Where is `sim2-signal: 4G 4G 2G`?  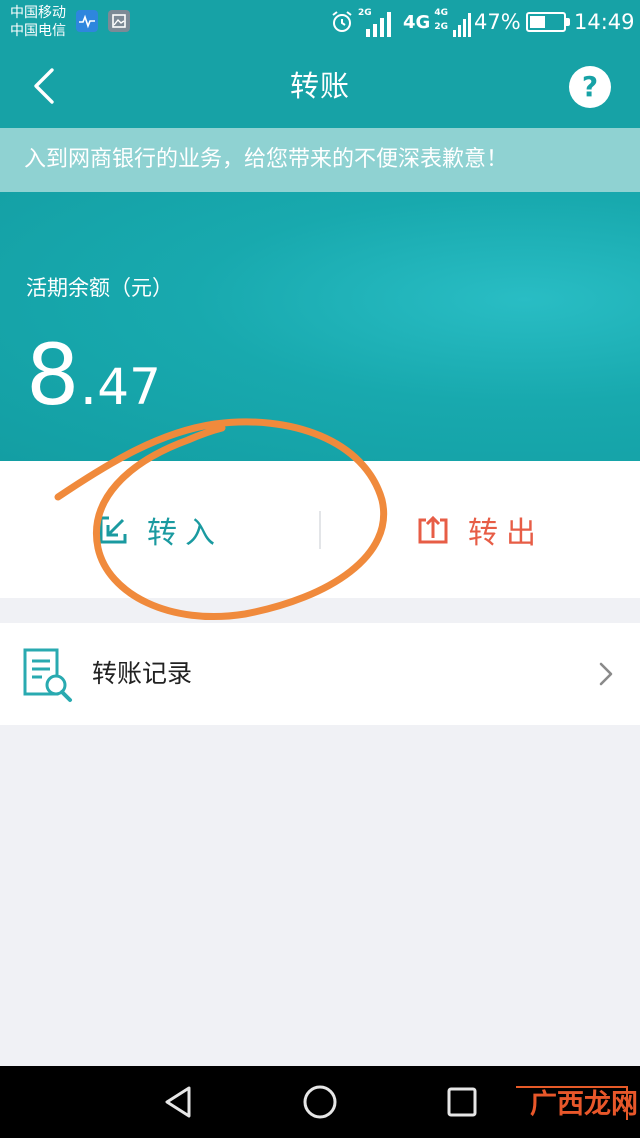 sim2-signal: 4G 4G 2G is located at coordinates (438, 22).